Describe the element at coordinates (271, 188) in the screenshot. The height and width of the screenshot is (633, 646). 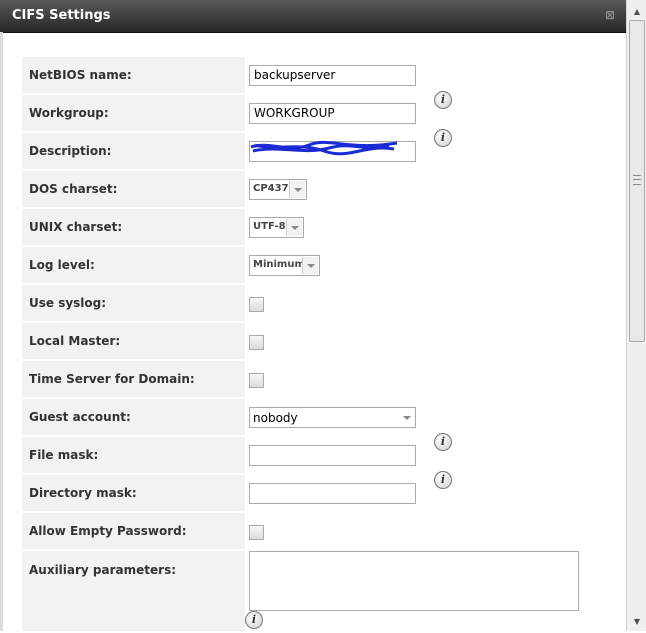
I see `dos-charset-value: CP437` at that location.